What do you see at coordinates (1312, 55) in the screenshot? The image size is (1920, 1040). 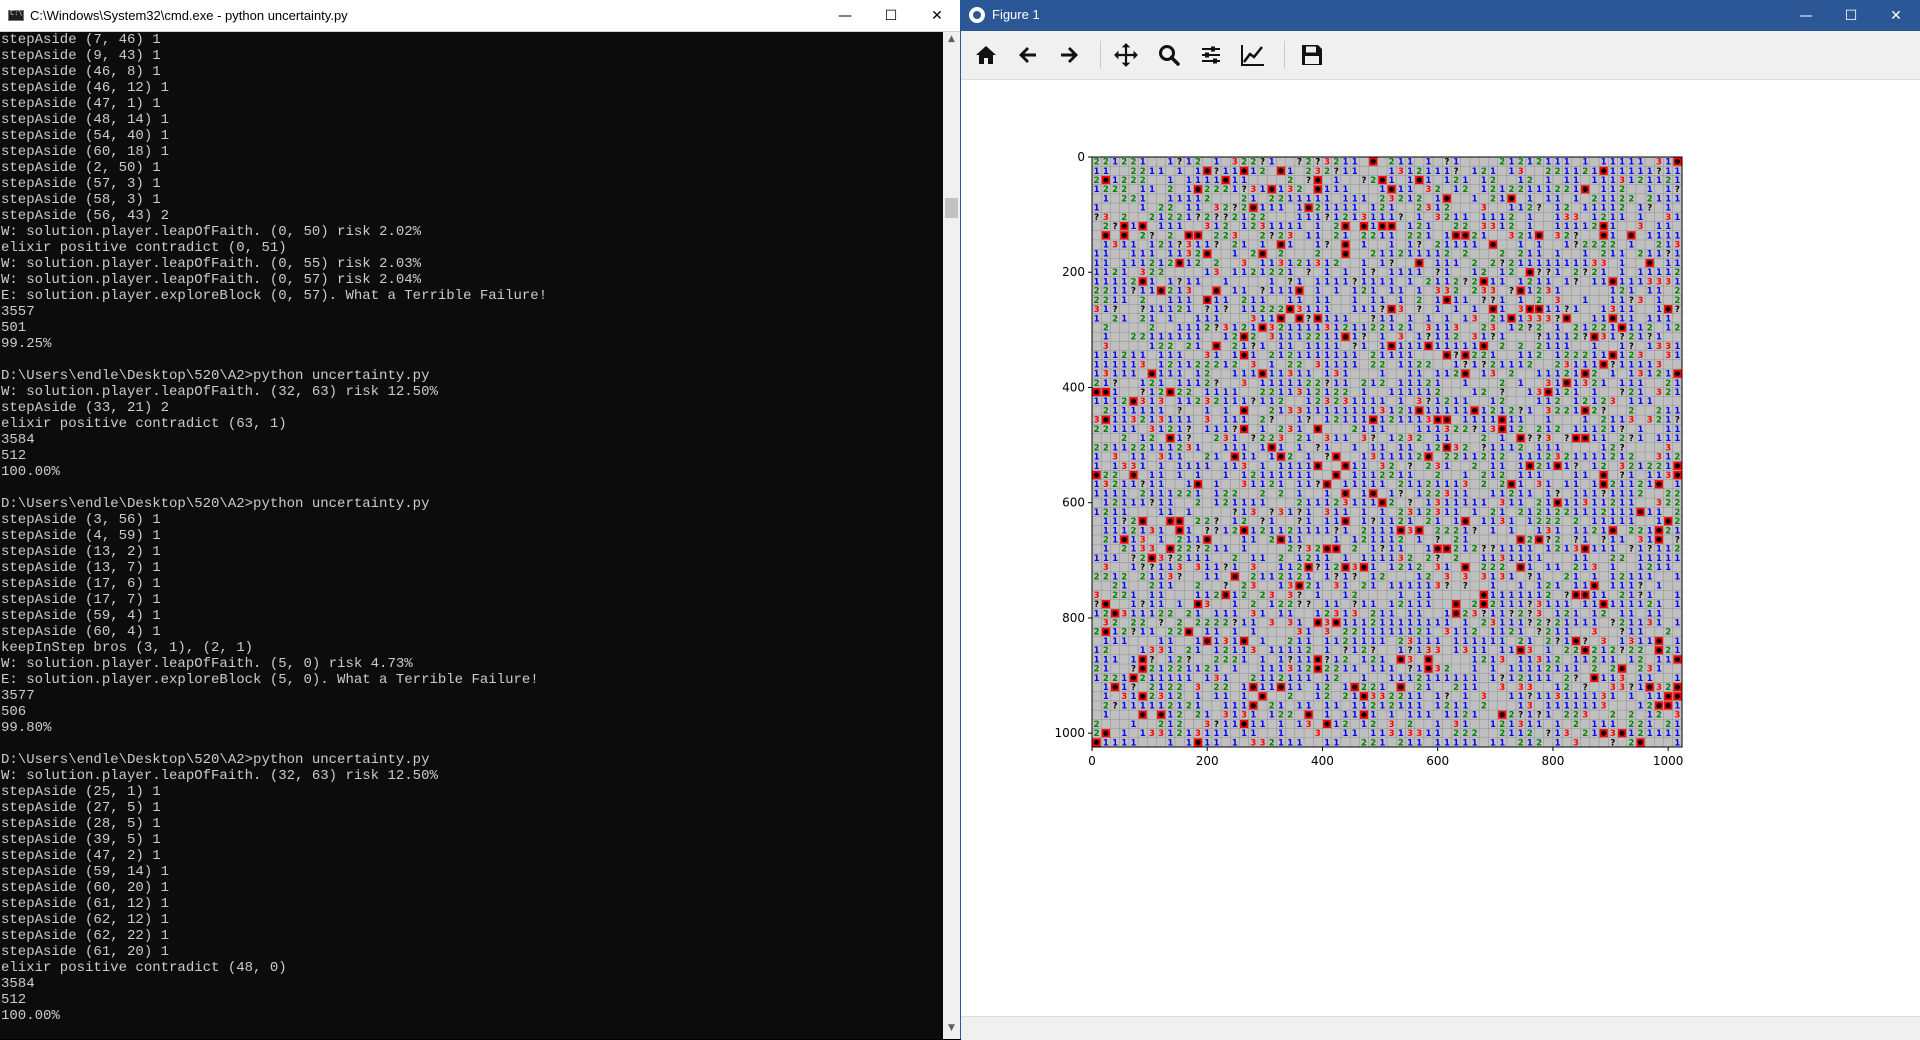 I see `save-disk-icon` at bounding box center [1312, 55].